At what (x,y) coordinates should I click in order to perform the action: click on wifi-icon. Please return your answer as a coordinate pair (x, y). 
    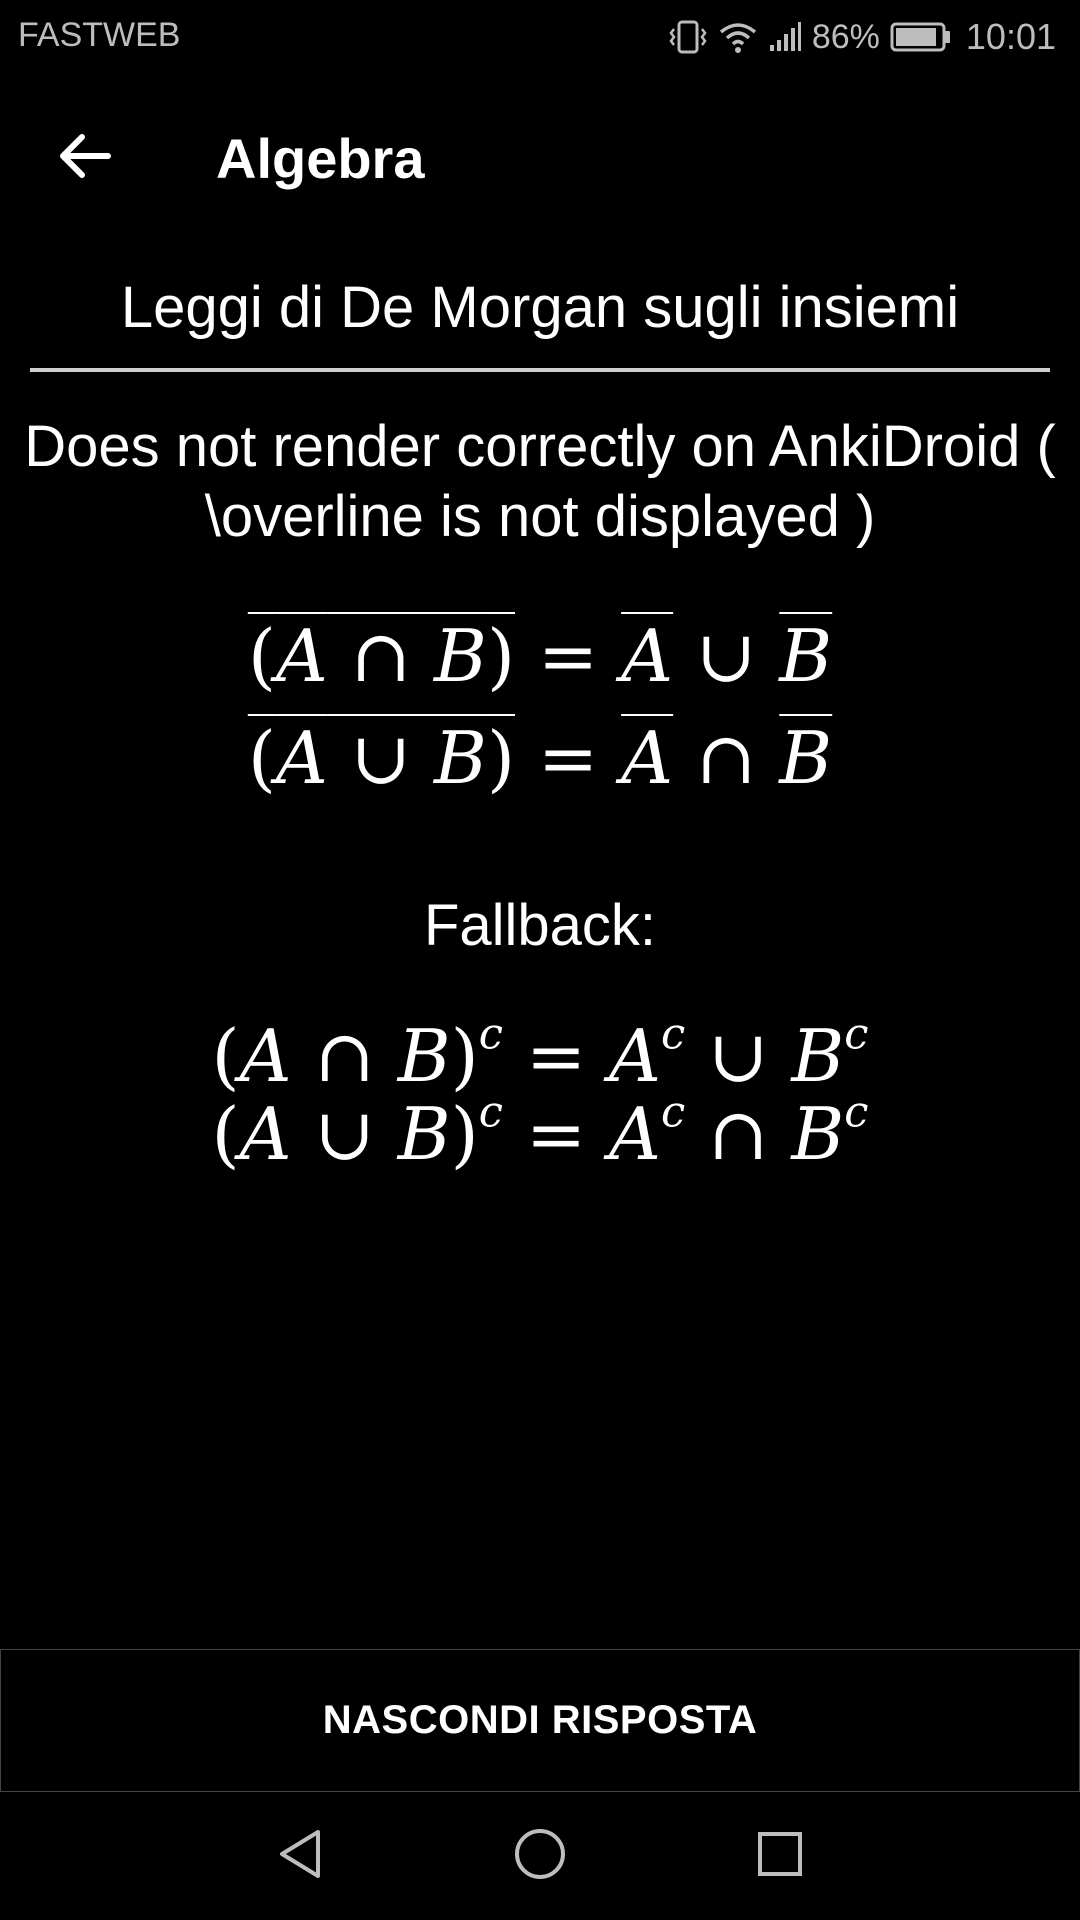
    Looking at the image, I should click on (738, 37).